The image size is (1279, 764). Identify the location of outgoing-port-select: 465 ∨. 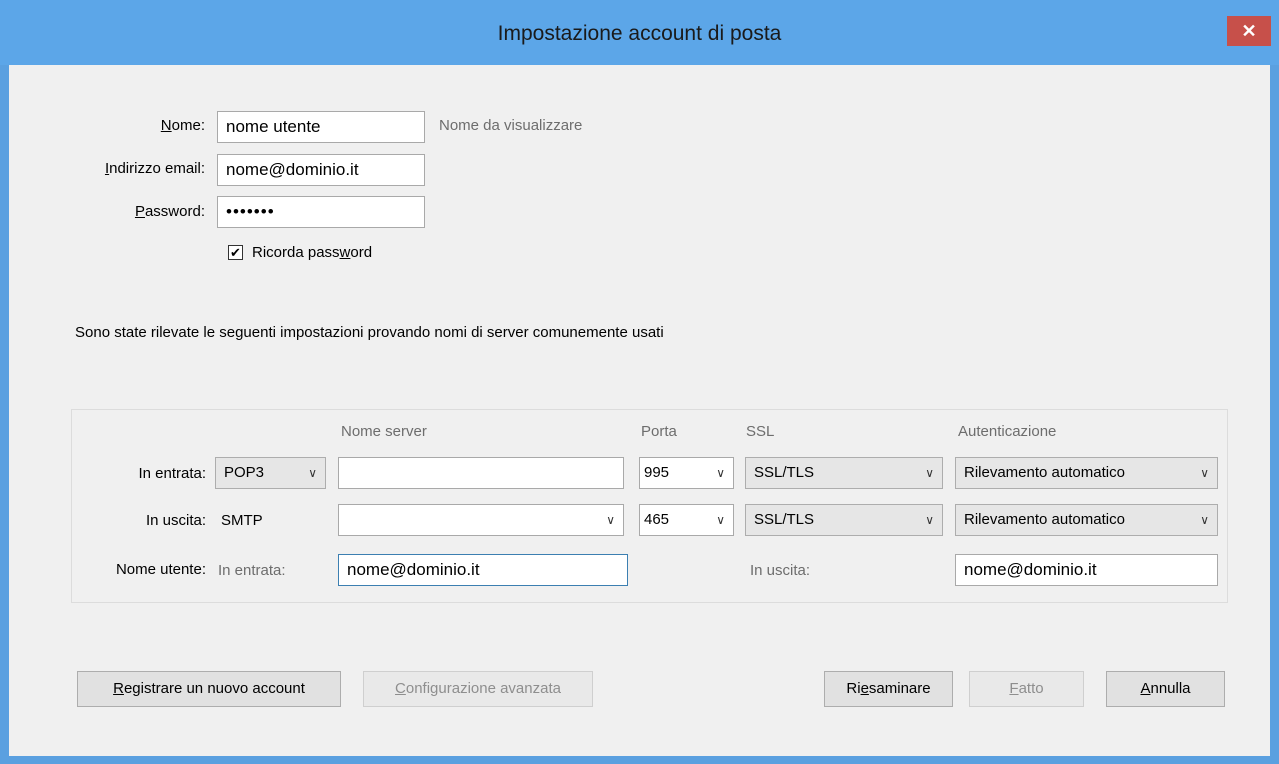
(686, 520).